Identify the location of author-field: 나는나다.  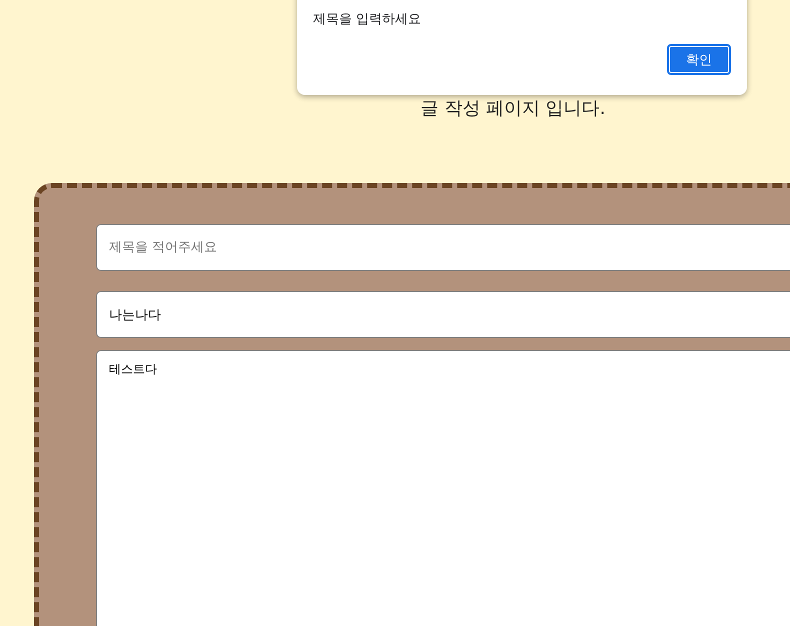
(443, 314).